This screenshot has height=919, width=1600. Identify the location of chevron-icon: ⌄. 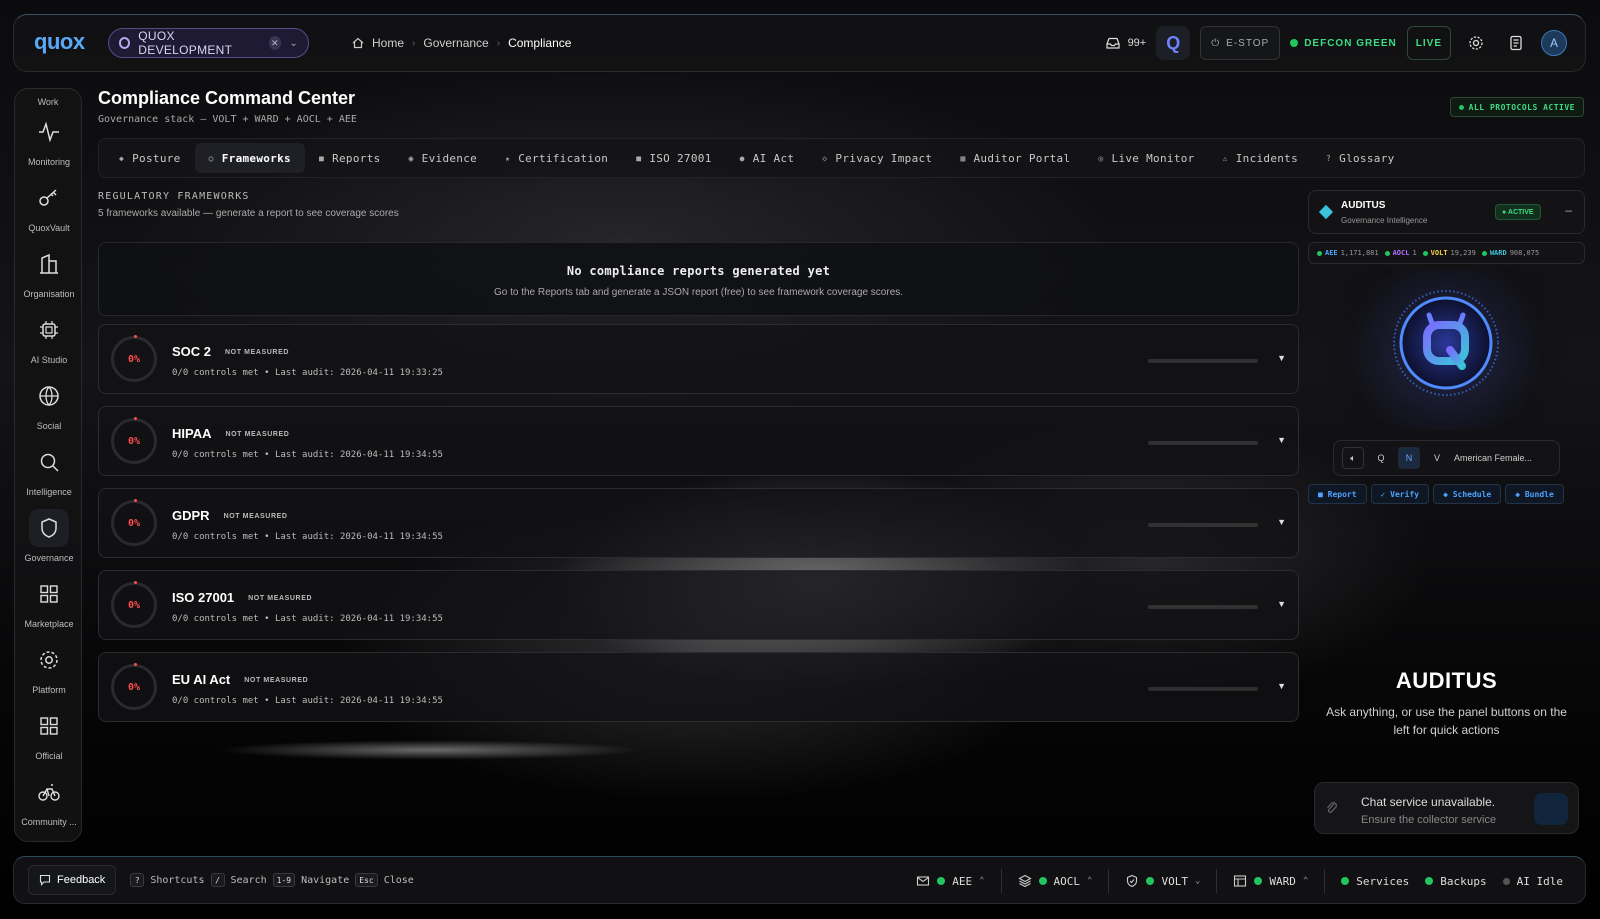
(1197, 881).